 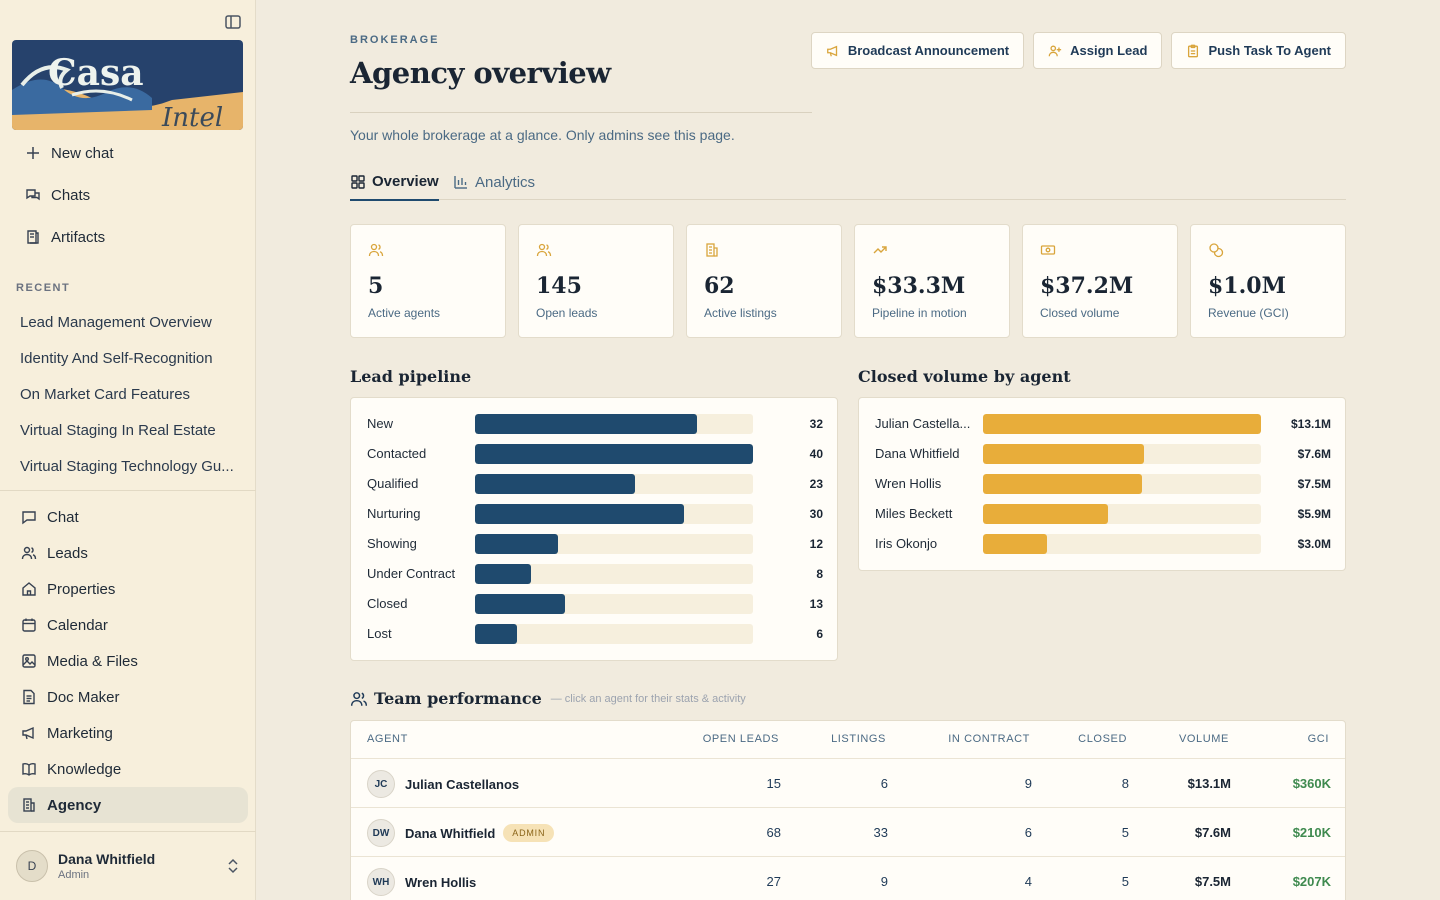 I want to click on admin-badge: ADMIN, so click(x=529, y=833).